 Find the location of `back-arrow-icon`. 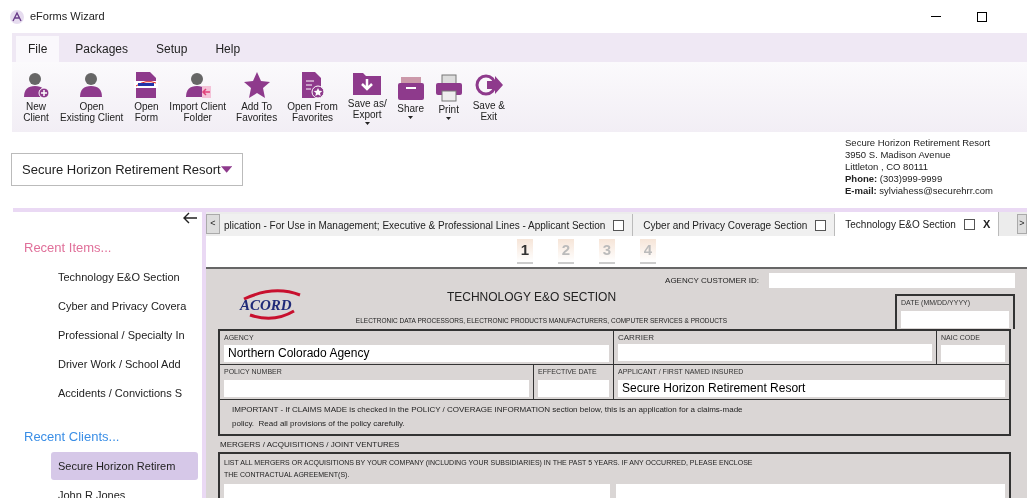

back-arrow-icon is located at coordinates (190, 218).